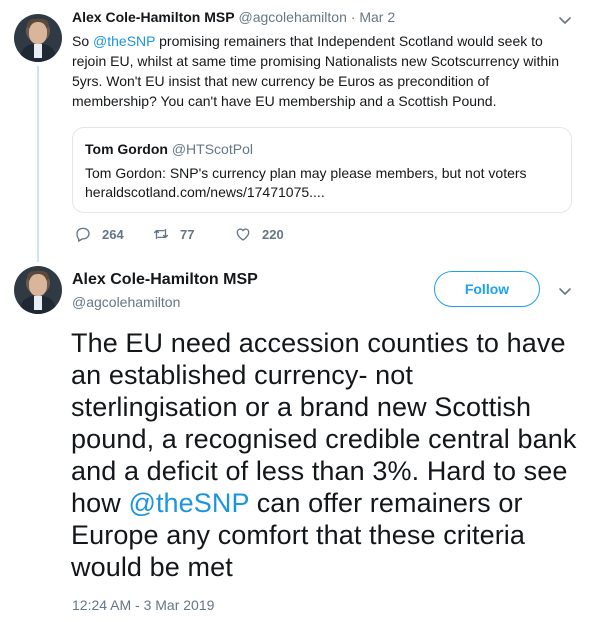 The image size is (593, 622). Describe the element at coordinates (173, 234) in the screenshot. I see `retweet-button: 77` at that location.